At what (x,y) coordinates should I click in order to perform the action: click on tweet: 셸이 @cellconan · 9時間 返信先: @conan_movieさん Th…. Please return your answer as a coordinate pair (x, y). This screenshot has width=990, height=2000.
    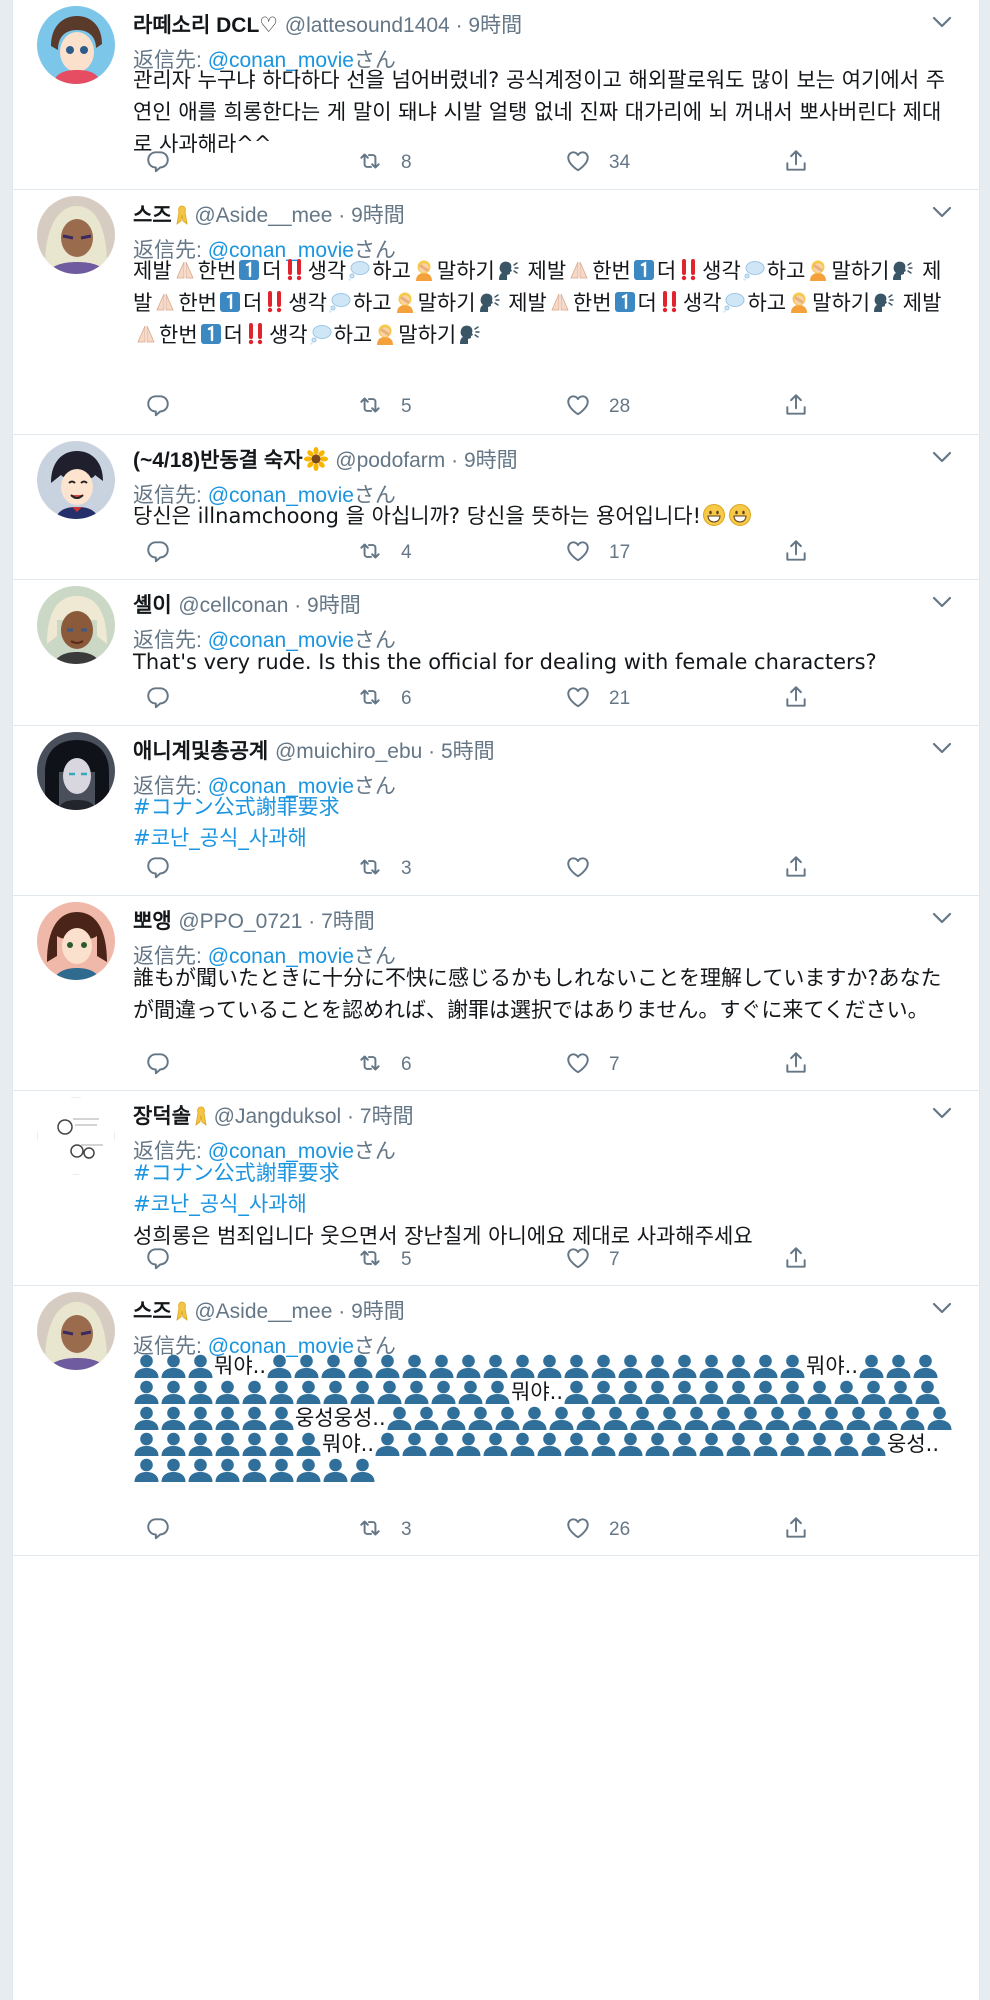
    Looking at the image, I should click on (496, 653).